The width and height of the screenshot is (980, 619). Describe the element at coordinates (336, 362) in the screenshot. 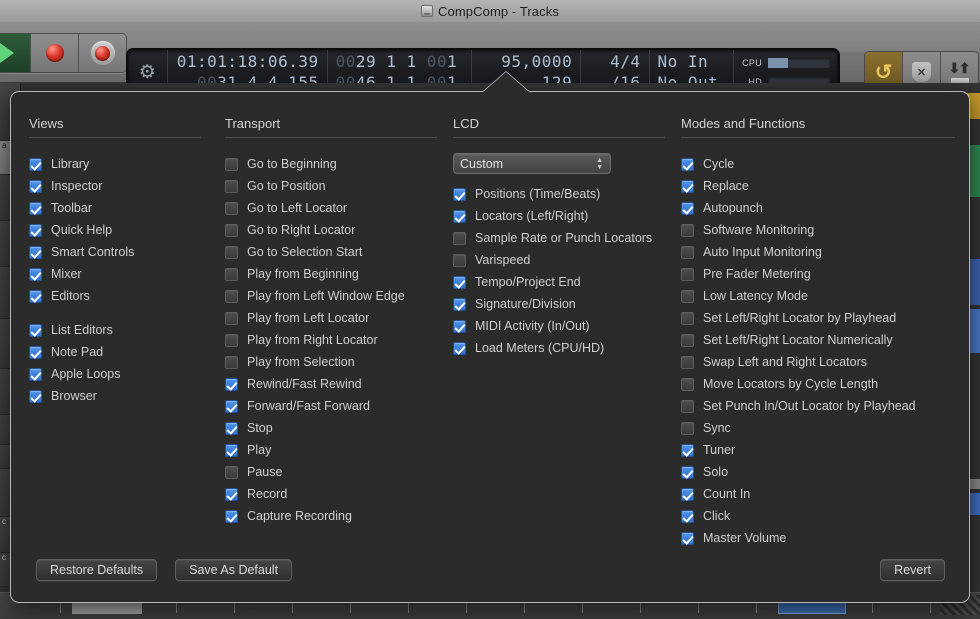

I see `checkbox-row: Play from Selection` at that location.